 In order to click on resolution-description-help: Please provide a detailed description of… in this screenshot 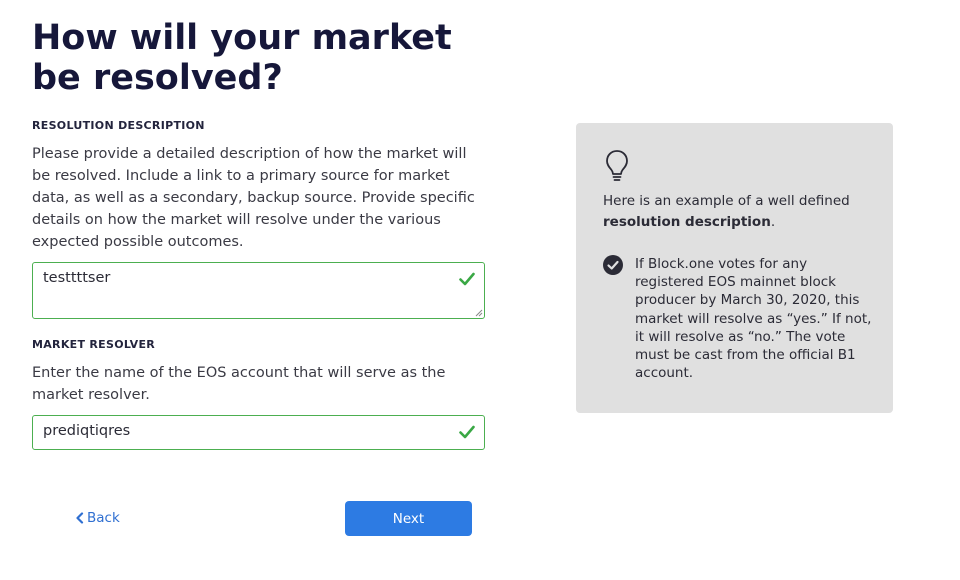, I will do `click(253, 198)`.